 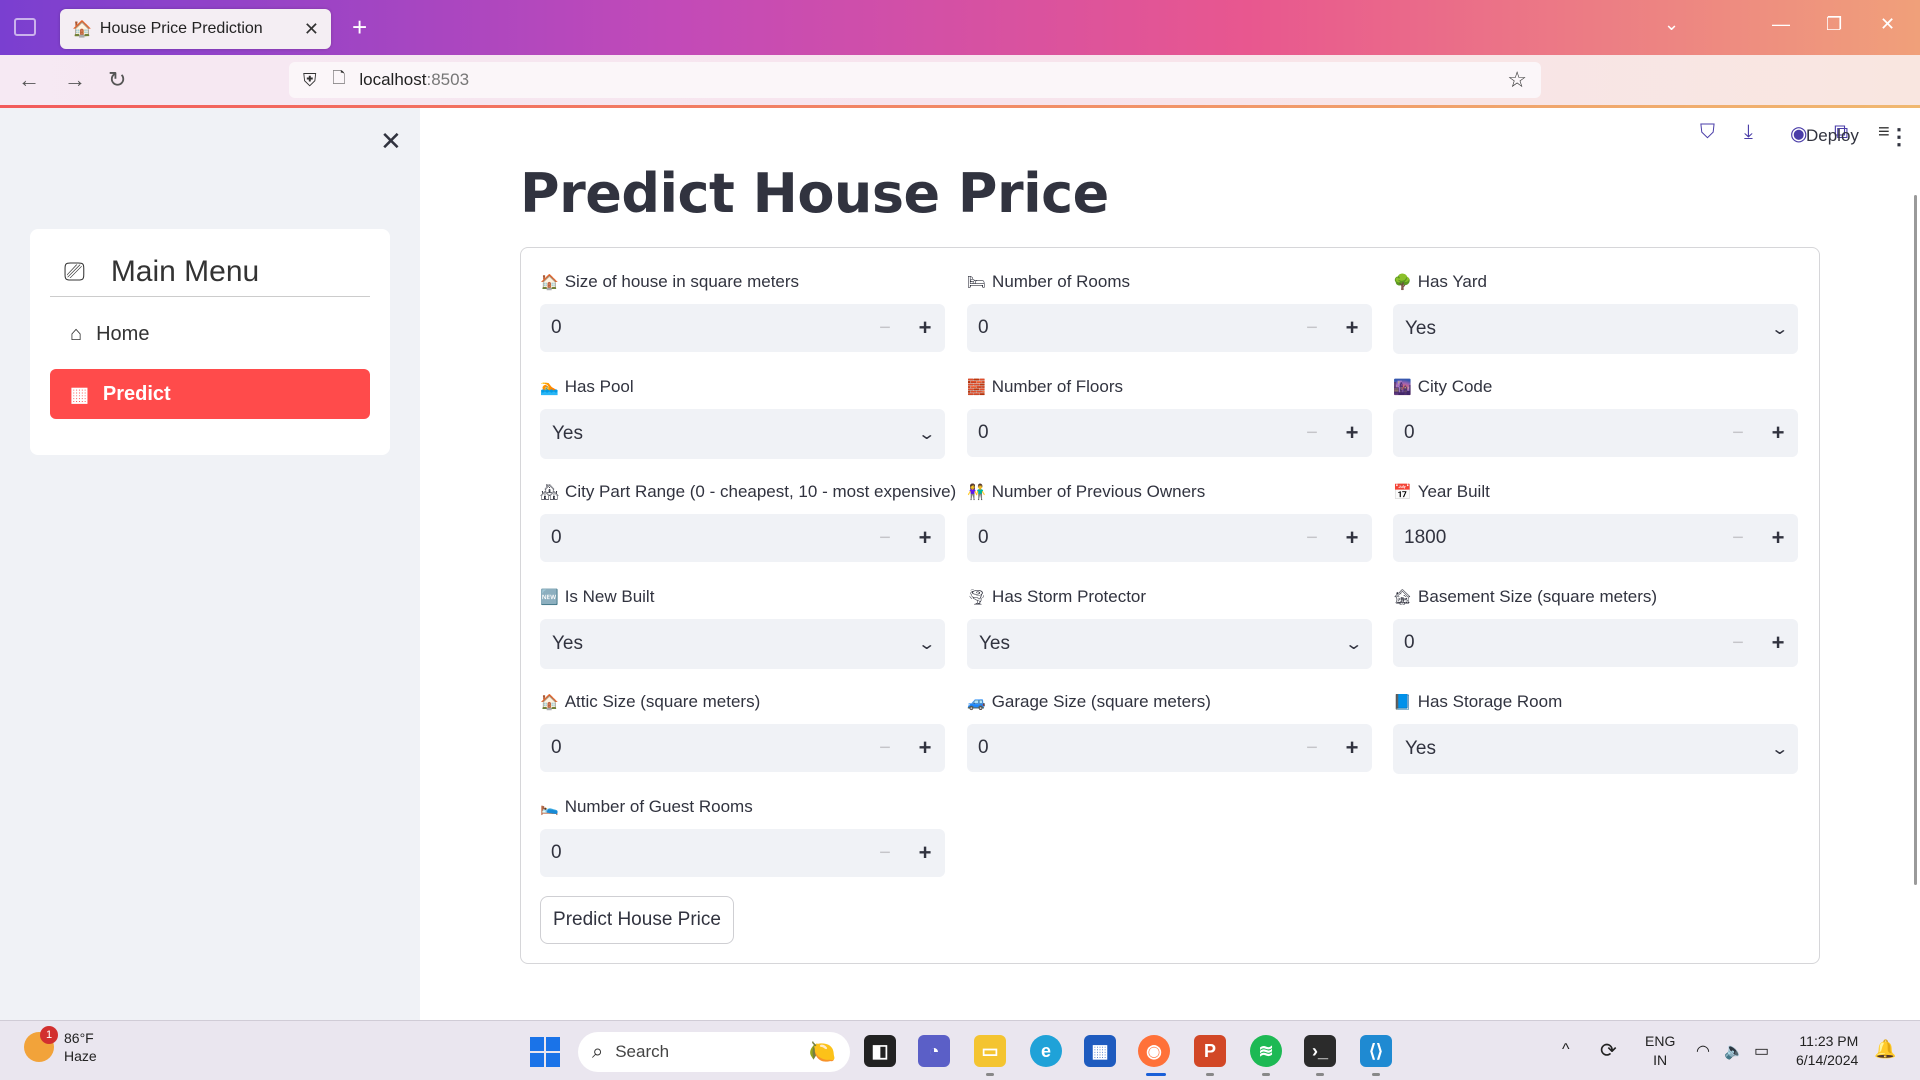 I want to click on edge-icon: e, so click(x=1046, y=1051).